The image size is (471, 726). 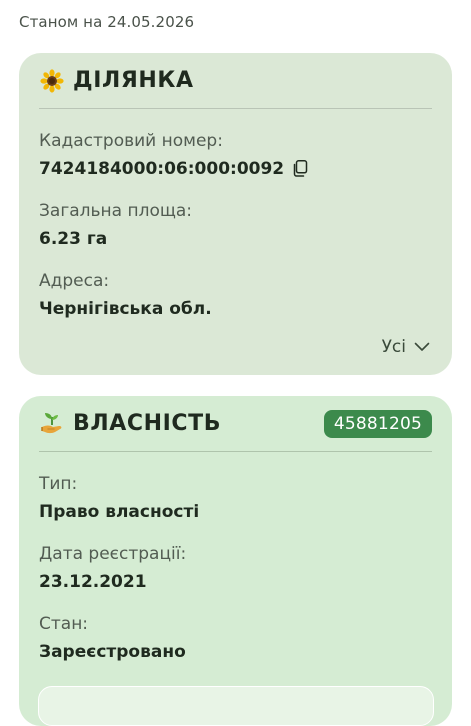 What do you see at coordinates (64, 624) in the screenshot?
I see `status-label: Стан:` at bounding box center [64, 624].